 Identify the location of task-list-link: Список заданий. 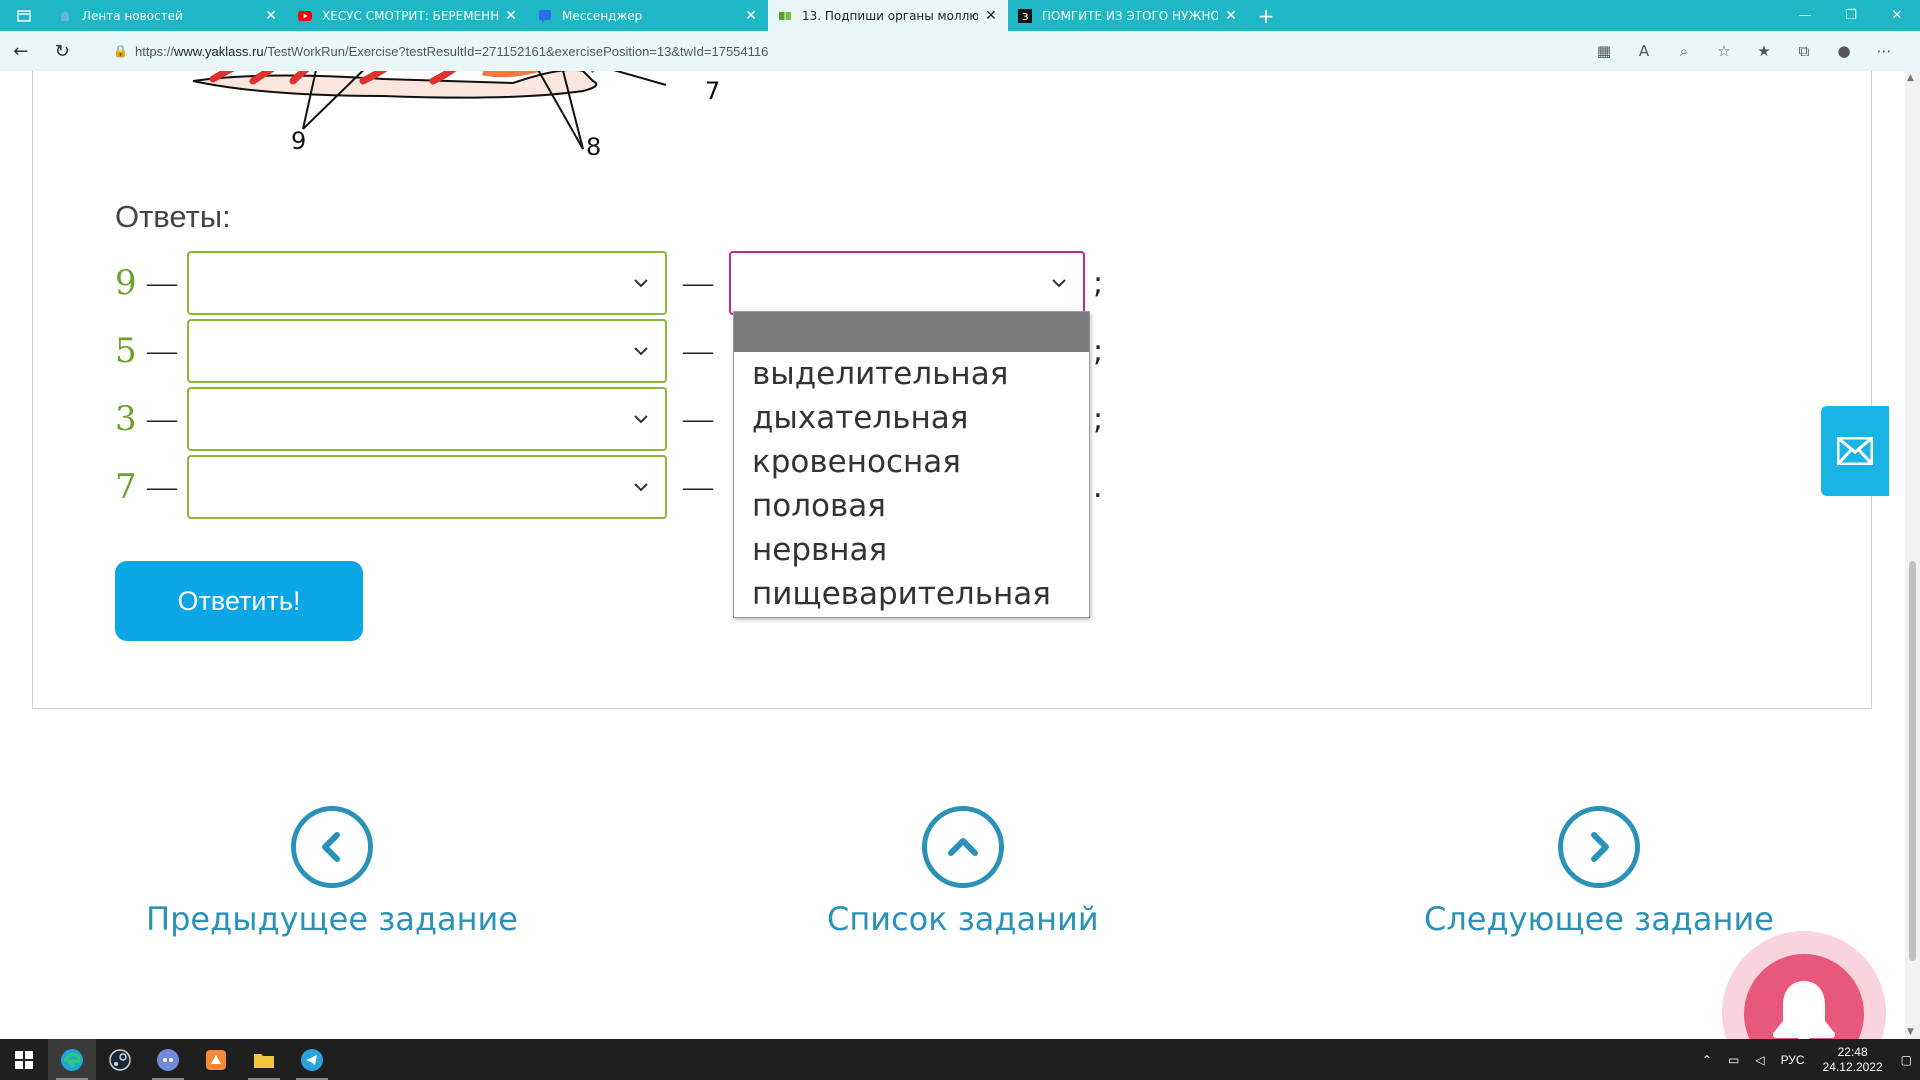
(963, 872).